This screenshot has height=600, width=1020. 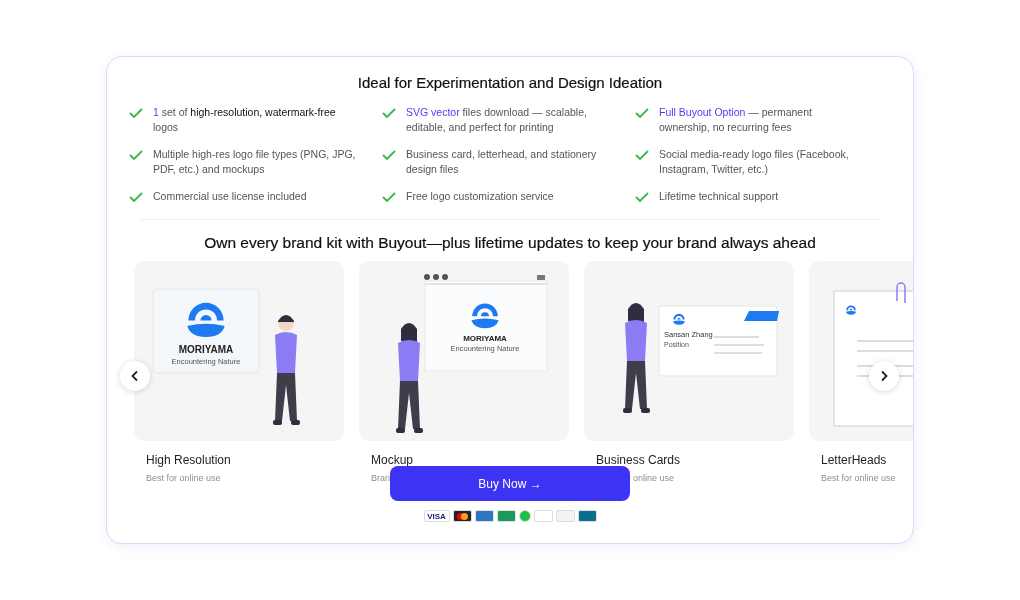 I want to click on feature-text: Multiple high-res logo file types (PNG, JPG, PDF, etc.) and mockups, so click(x=255, y=162).